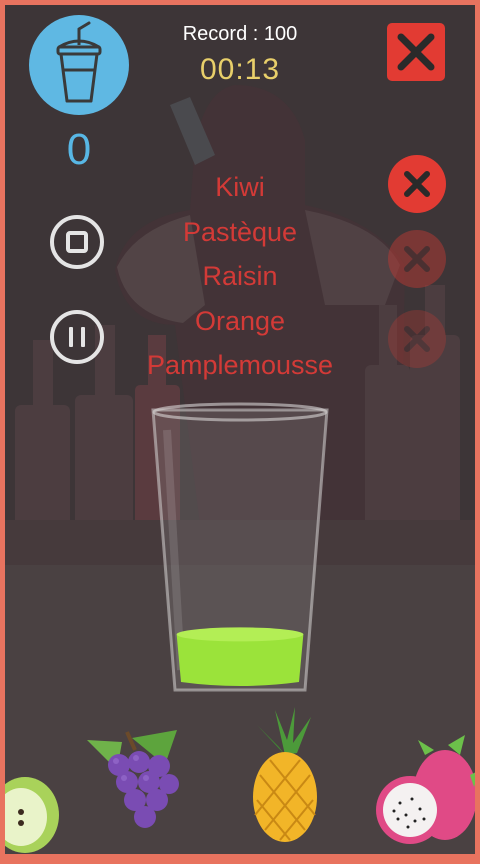 This screenshot has height=864, width=480. Describe the element at coordinates (240, 547) in the screenshot. I see `mixing-glass` at that location.